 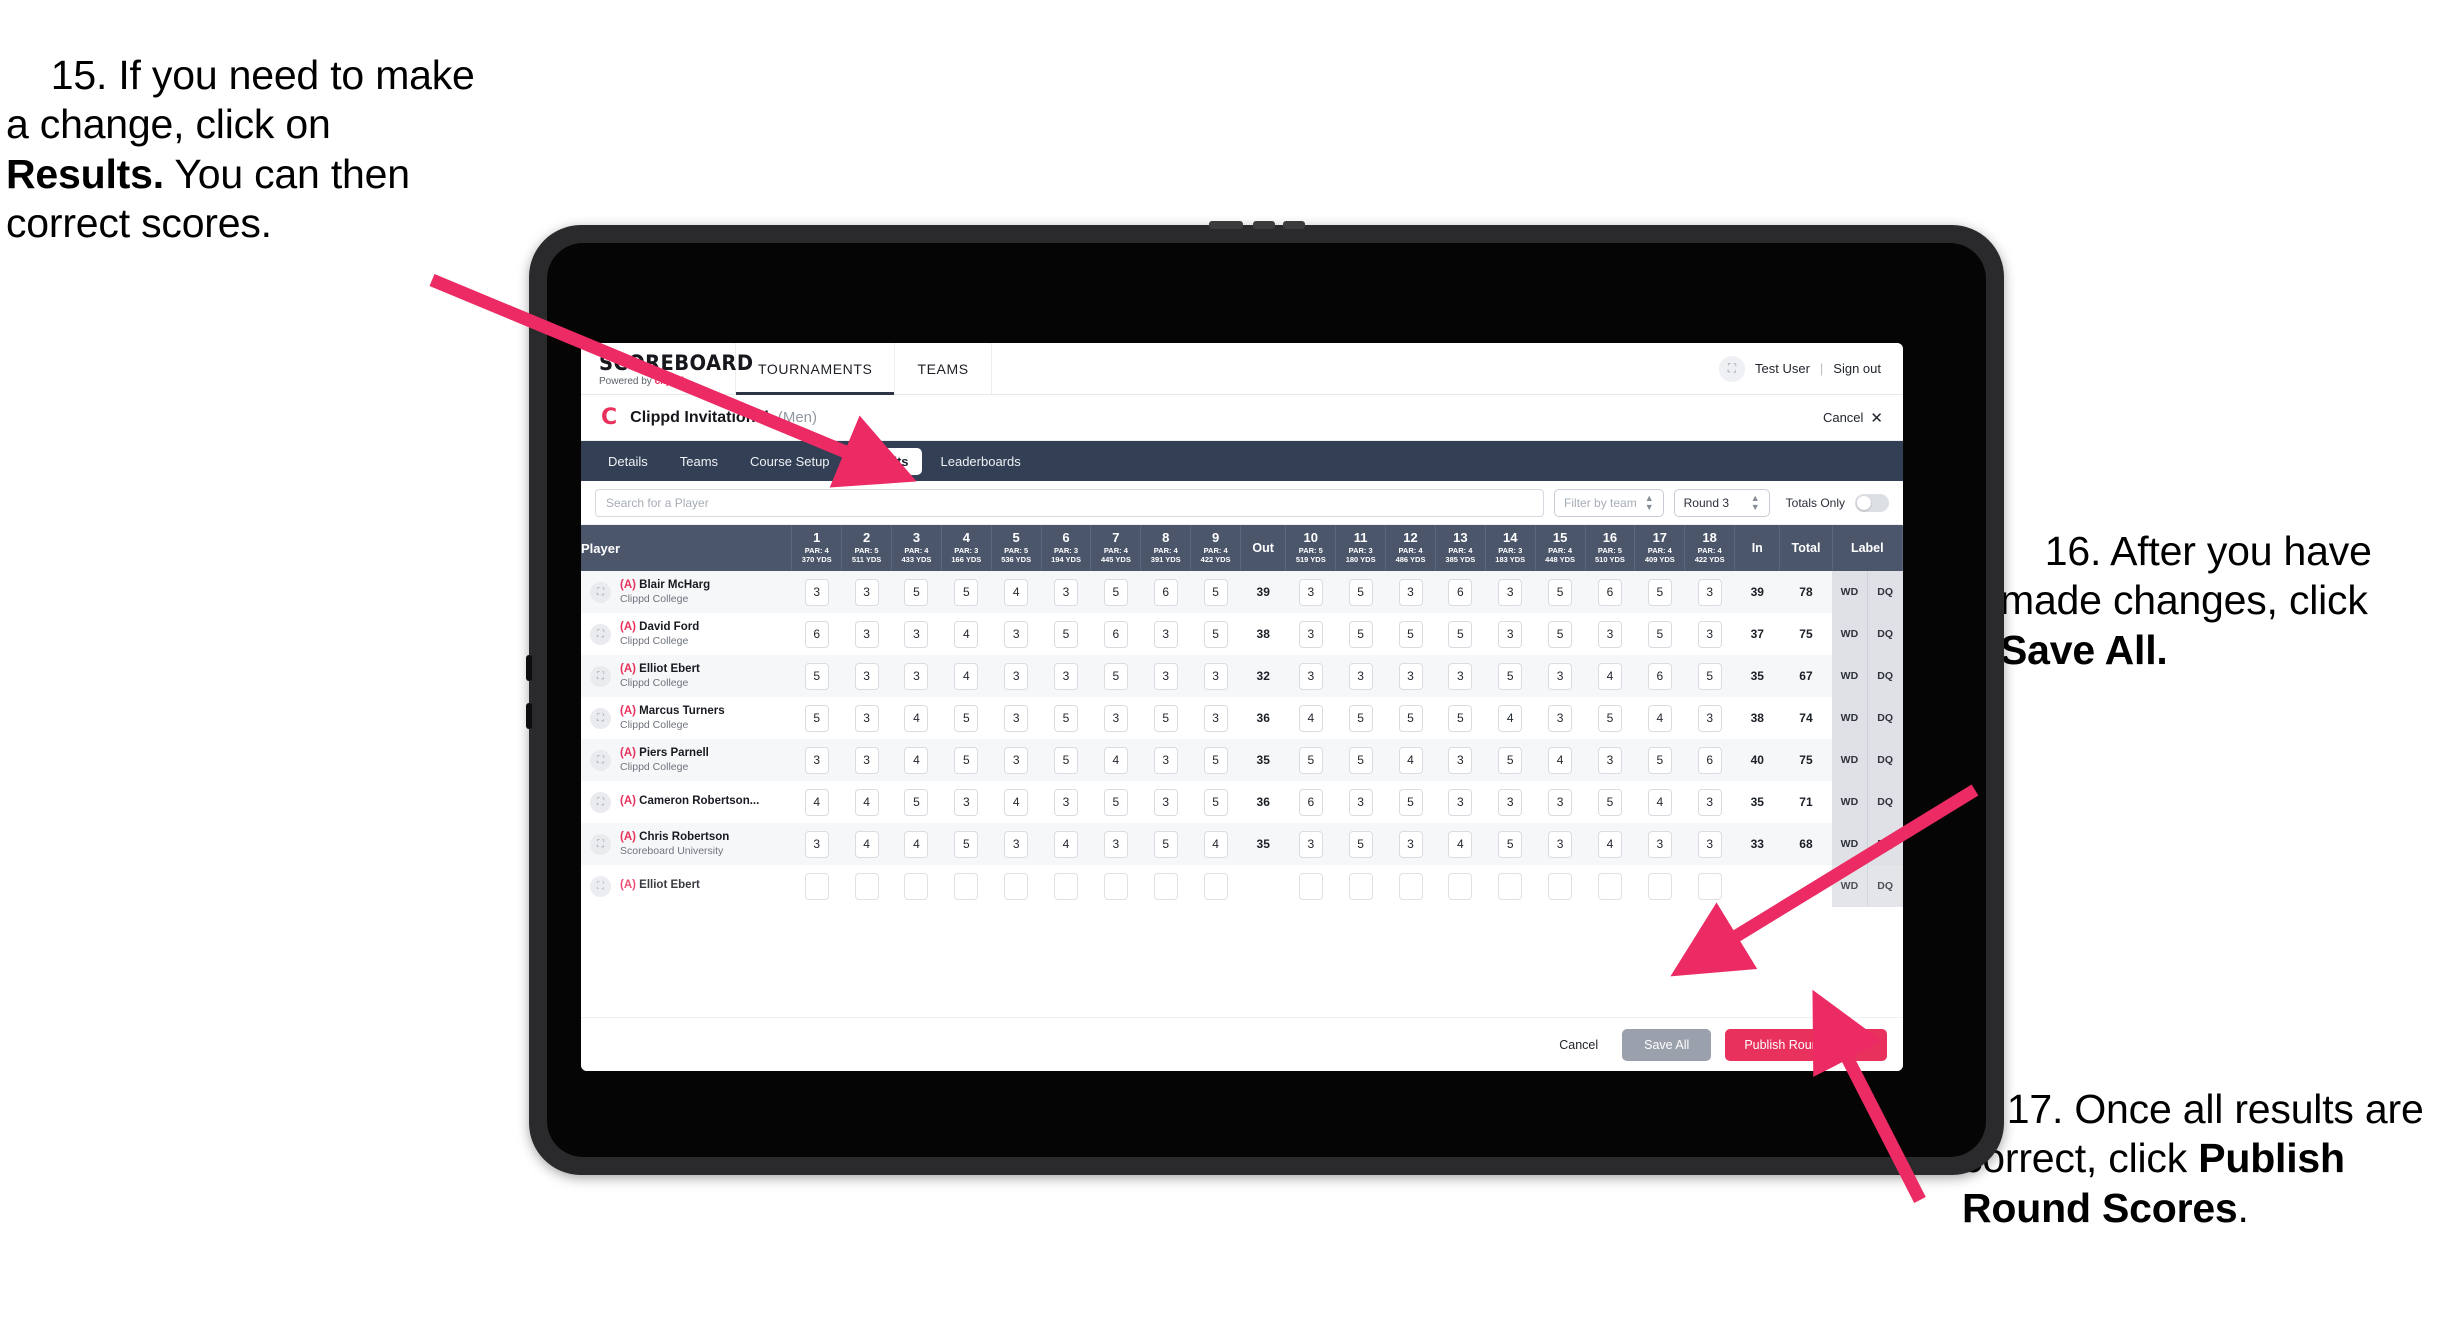 What do you see at coordinates (1610, 802) in the screenshot?
I see `score-cell-back-7: 5` at bounding box center [1610, 802].